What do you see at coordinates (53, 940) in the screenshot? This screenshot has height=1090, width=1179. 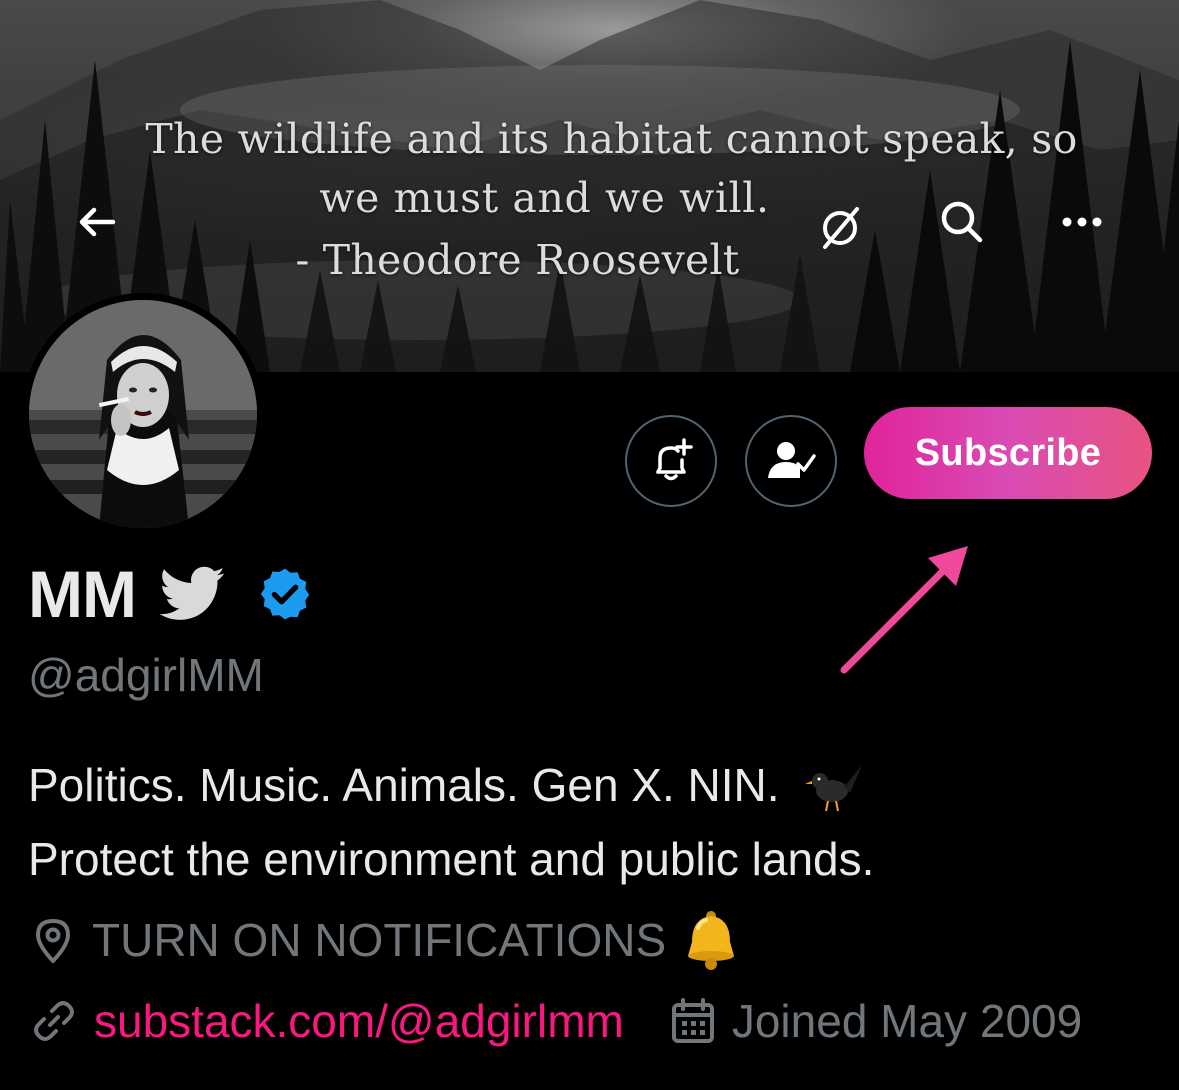 I see `location-pin-icon` at bounding box center [53, 940].